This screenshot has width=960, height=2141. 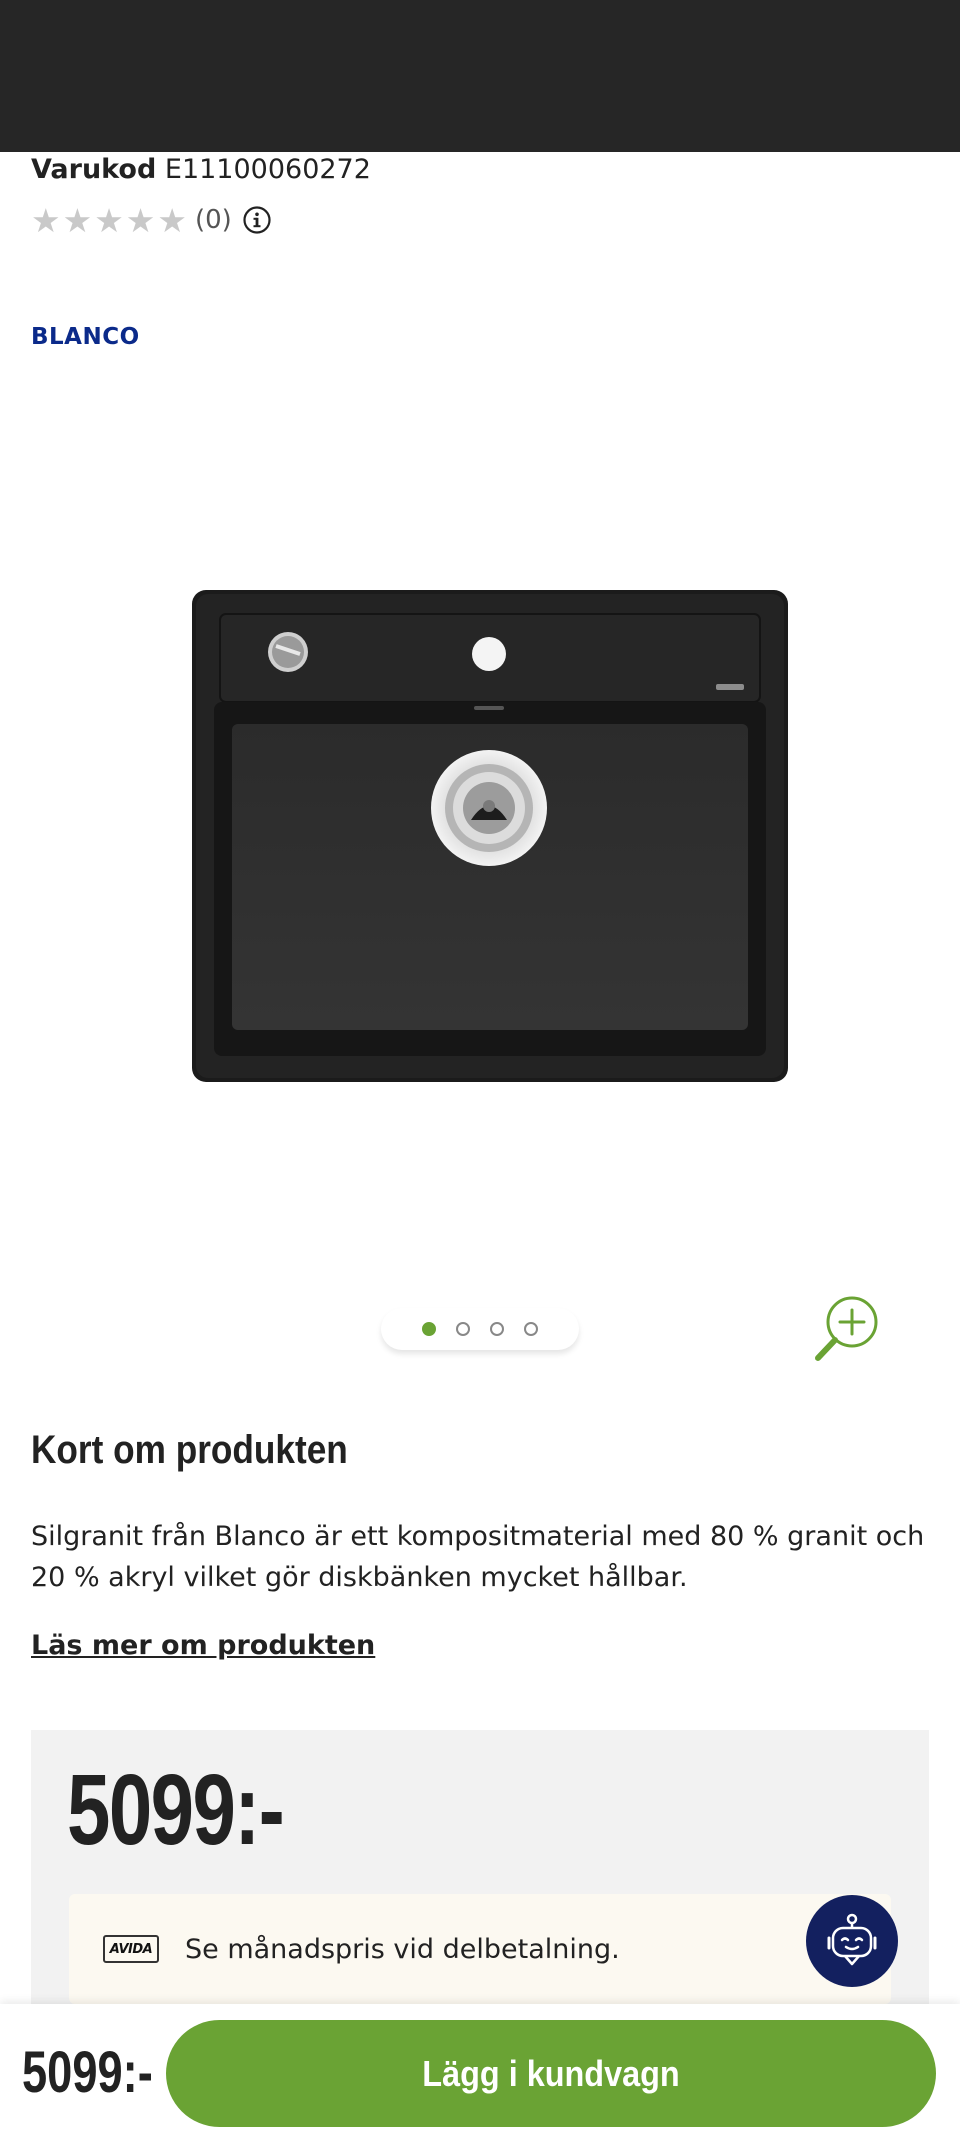 I want to click on bottom-bar: 5099:- Lägg i kundvagn, so click(x=480, y=2072).